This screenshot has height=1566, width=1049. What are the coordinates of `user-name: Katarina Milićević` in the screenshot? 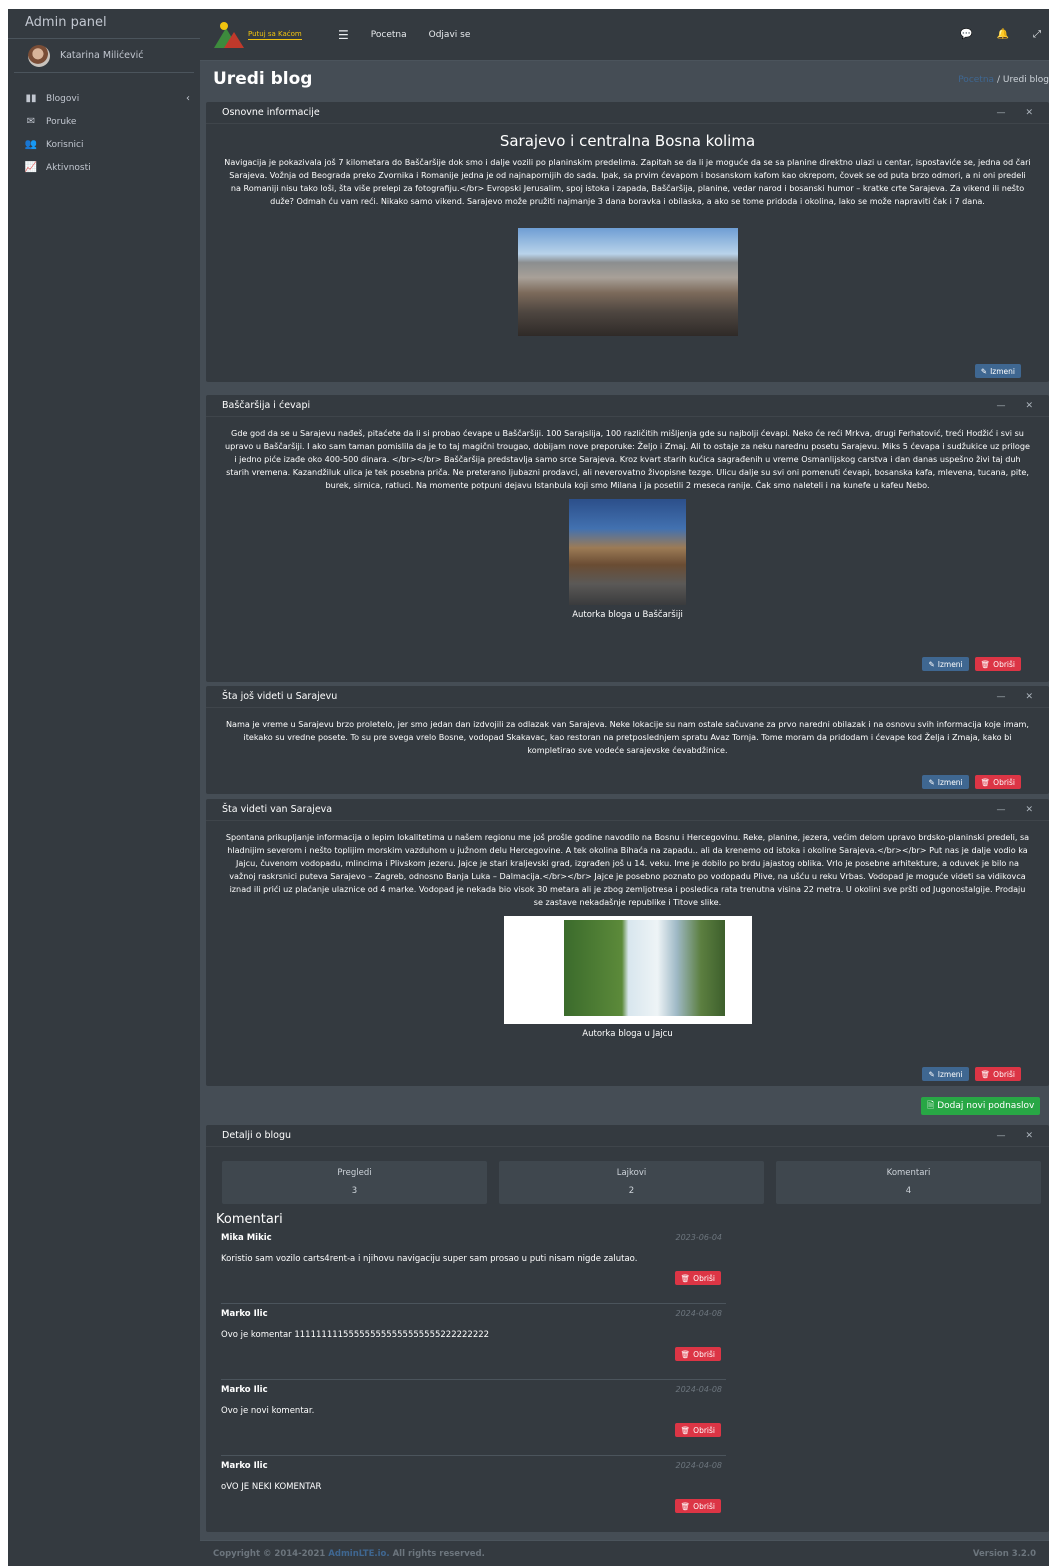 It's located at (102, 55).